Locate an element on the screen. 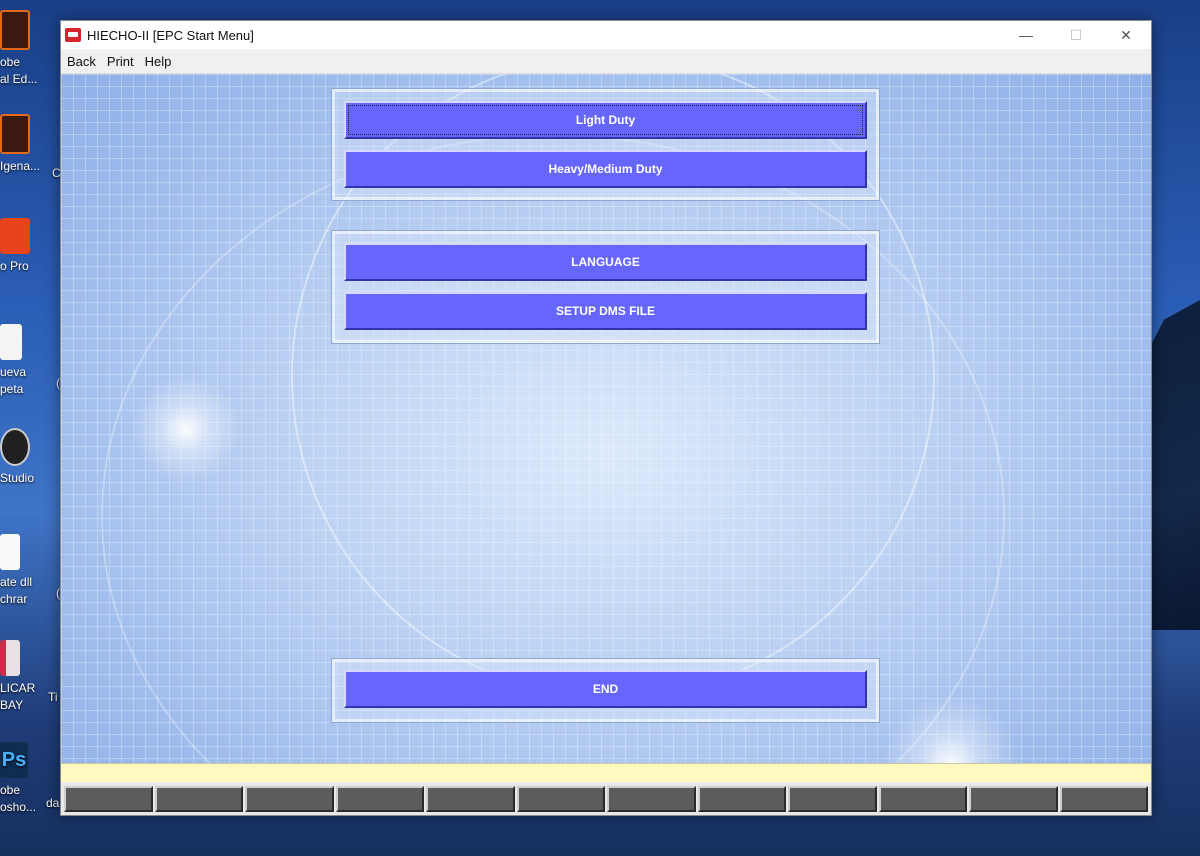  function-key-bar is located at coordinates (606, 799).